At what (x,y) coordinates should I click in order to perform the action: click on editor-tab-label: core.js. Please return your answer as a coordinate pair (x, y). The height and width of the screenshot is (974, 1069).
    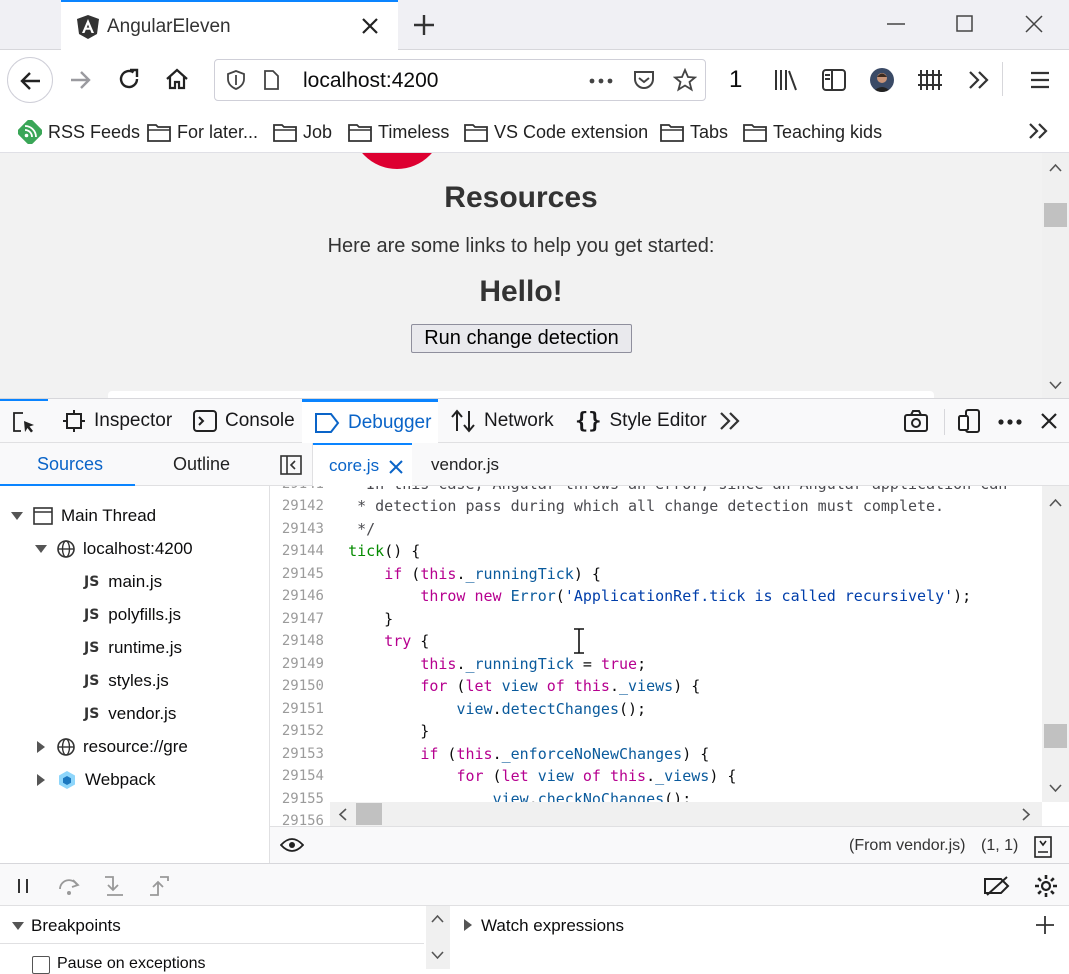
    Looking at the image, I should click on (354, 465).